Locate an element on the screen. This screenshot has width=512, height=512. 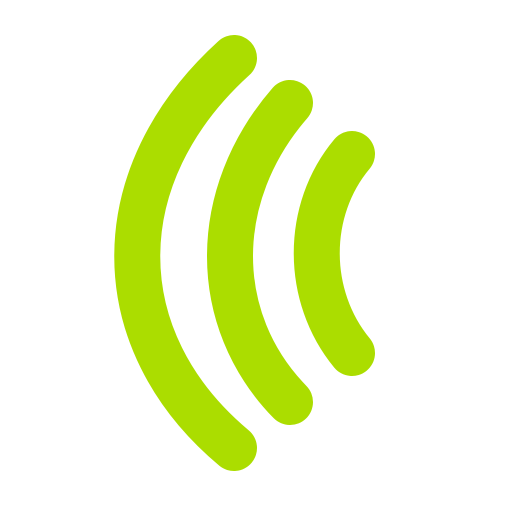
signal-arc-middle is located at coordinates (260, 252).